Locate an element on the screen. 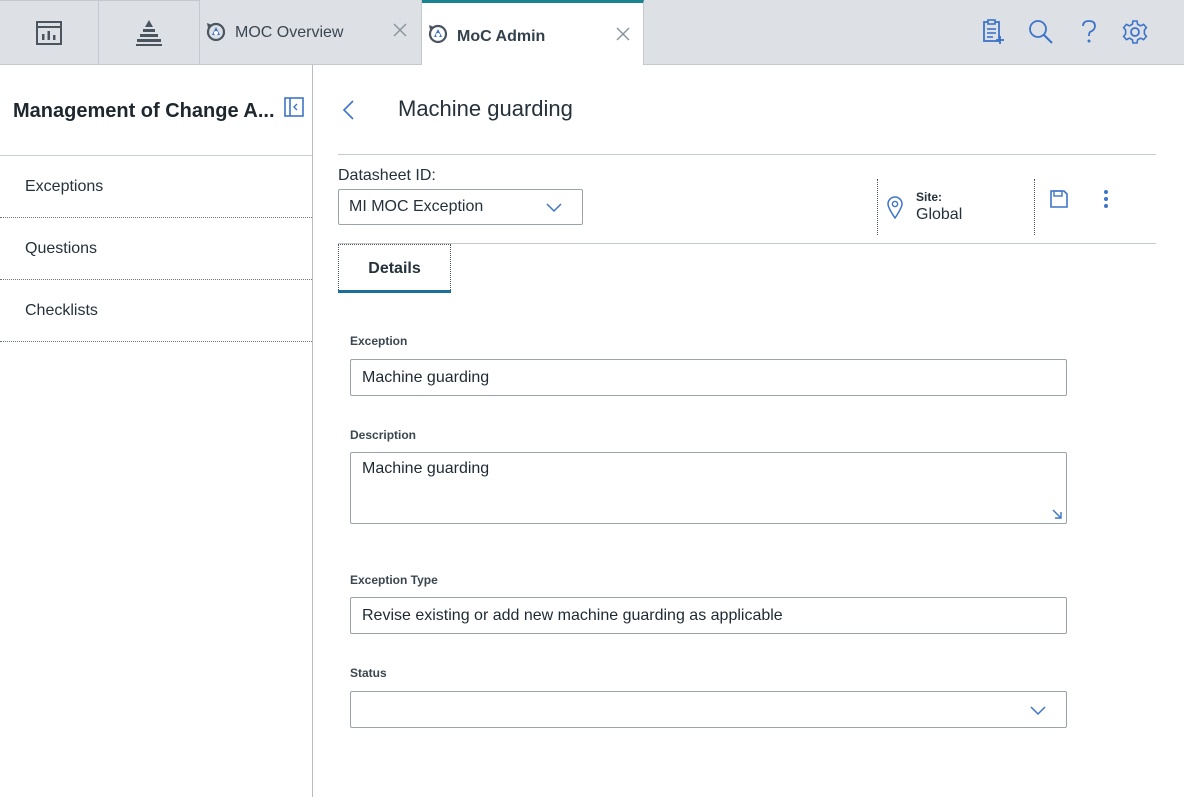 The width and height of the screenshot is (1184, 797). more-vertical-icon is located at coordinates (1106, 199).